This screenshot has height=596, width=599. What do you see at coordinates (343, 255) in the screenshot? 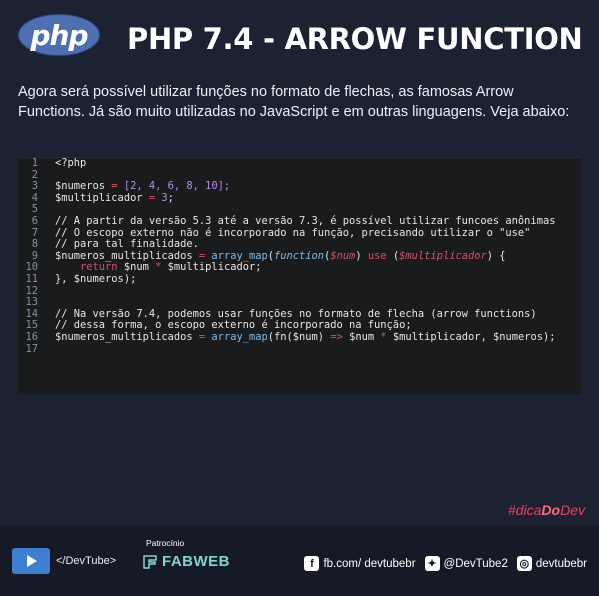
I see `code-argument: $num` at bounding box center [343, 255].